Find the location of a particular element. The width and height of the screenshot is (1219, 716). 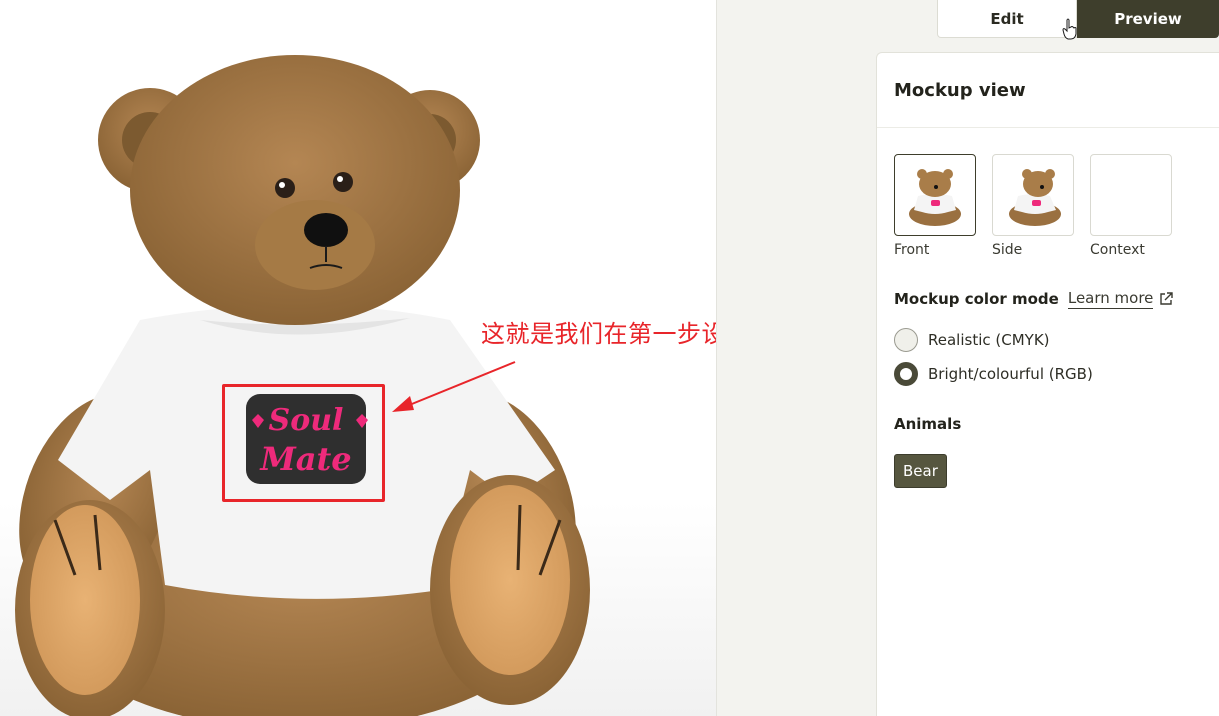

thumbnail-context-label: Context is located at coordinates (1117, 250).